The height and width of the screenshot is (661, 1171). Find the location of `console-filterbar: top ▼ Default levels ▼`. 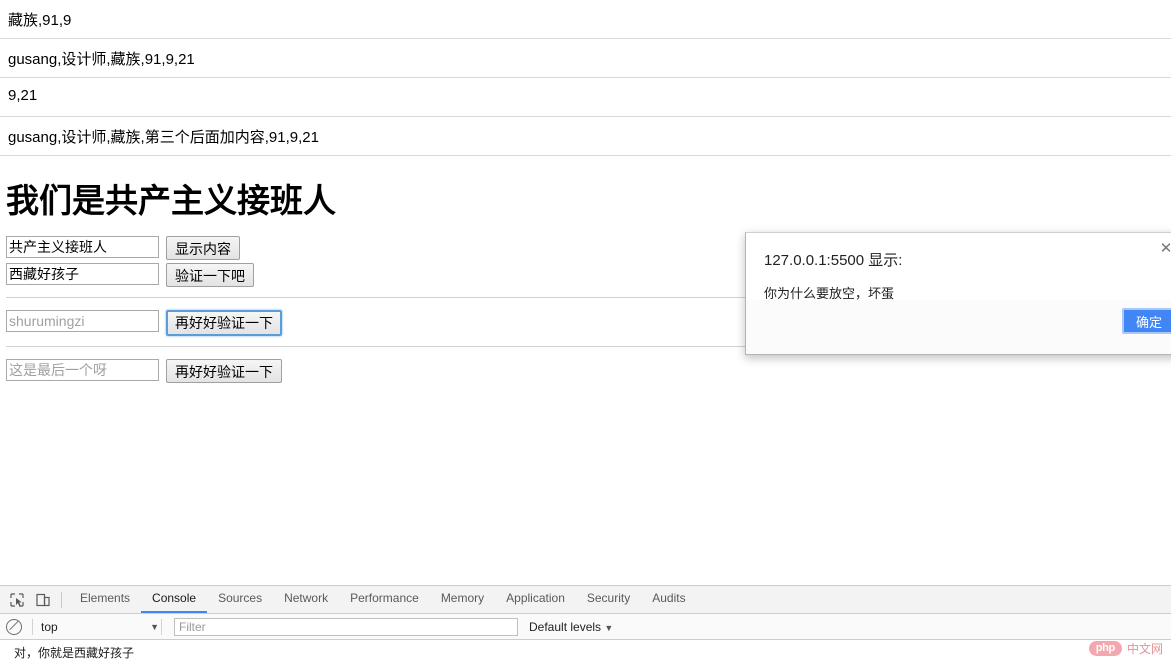

console-filterbar: top ▼ Default levels ▼ is located at coordinates (585, 627).